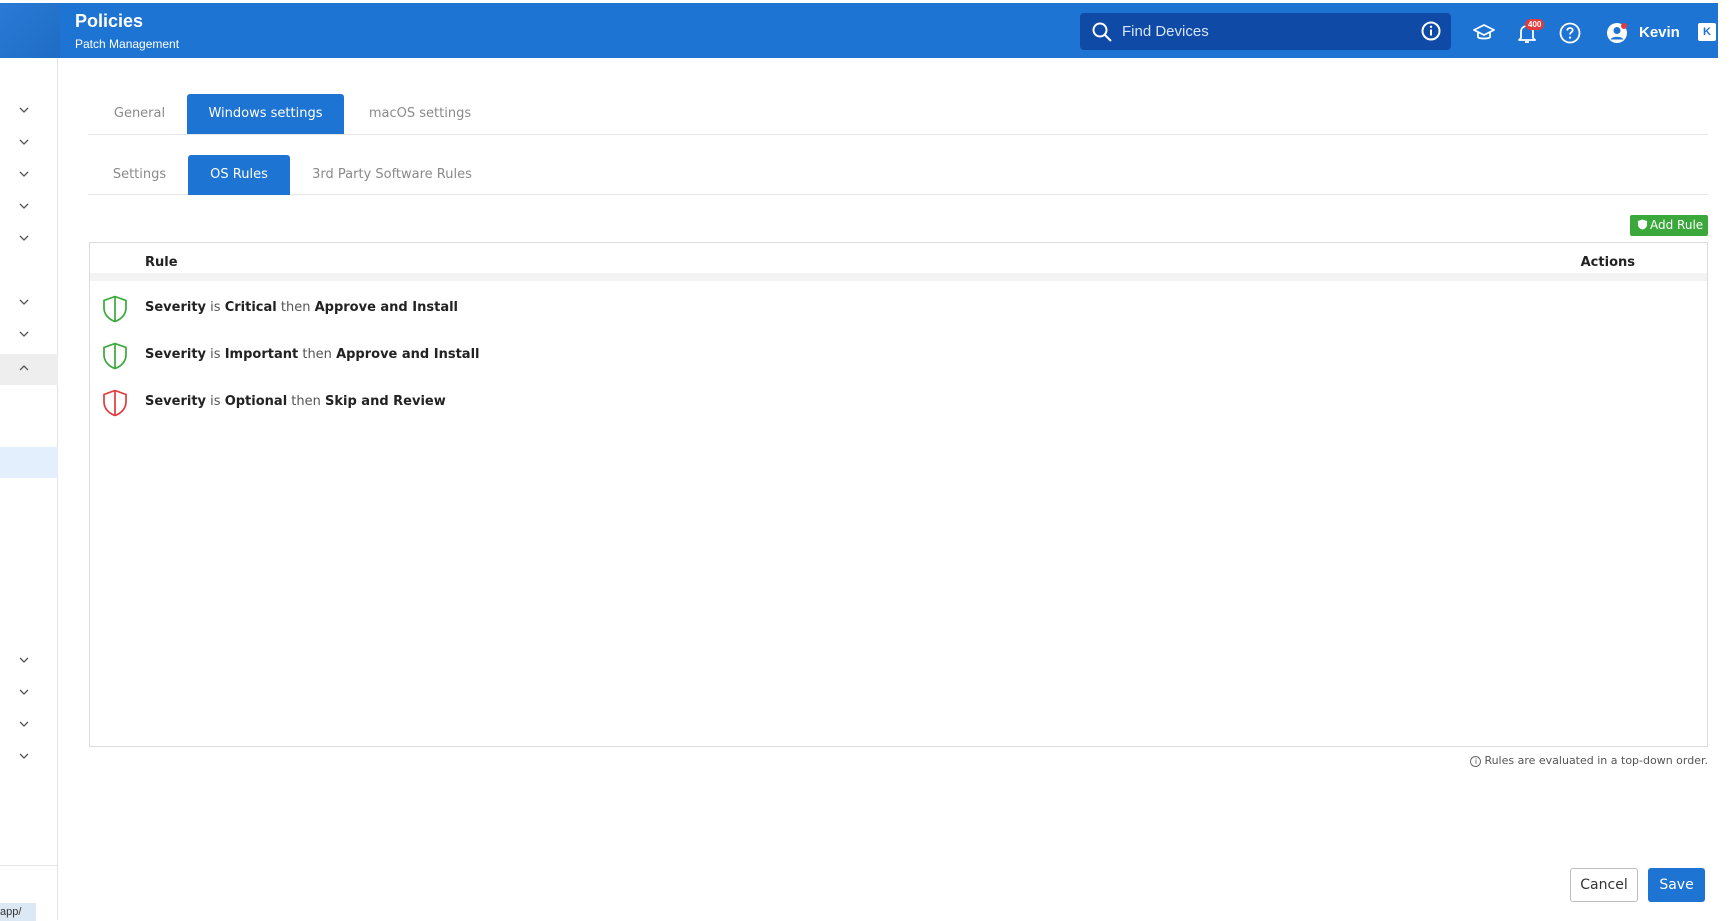 The width and height of the screenshot is (1736, 921). Describe the element at coordinates (385, 401) in the screenshot. I see `rule-action: Skip and Review` at that location.